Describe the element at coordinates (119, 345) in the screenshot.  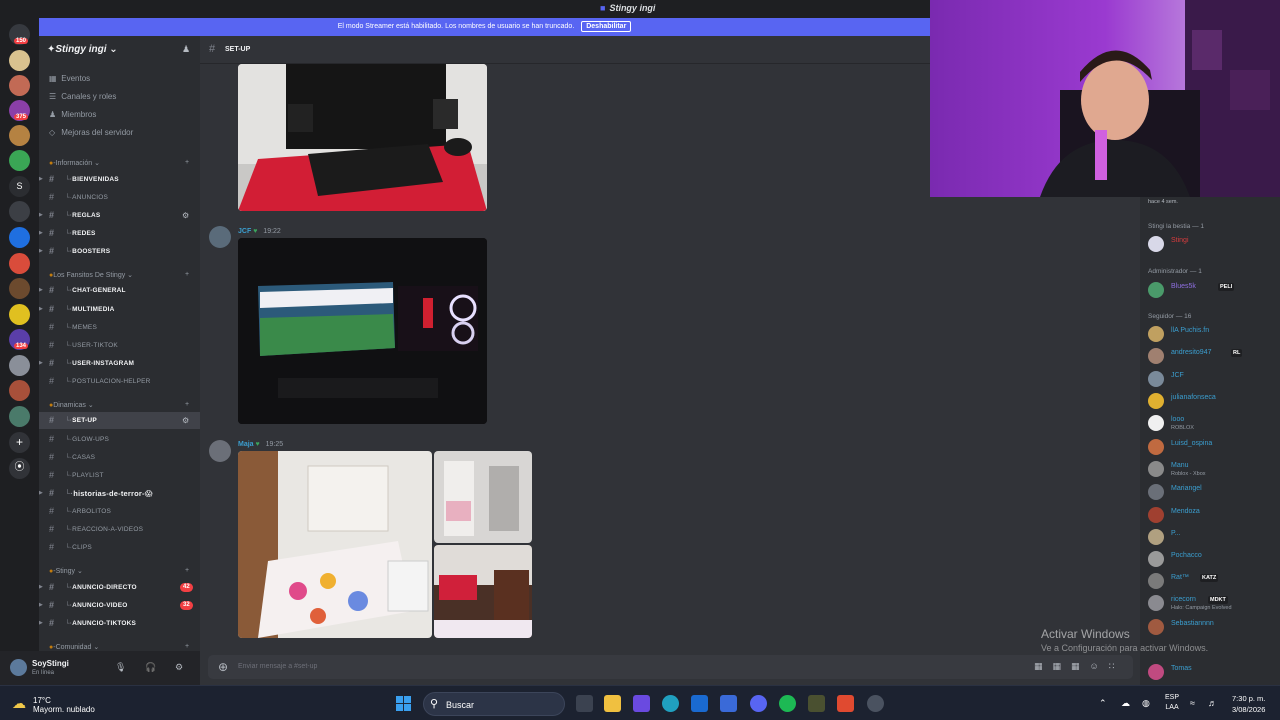
I see `channel-user-tiktok: # user-tiktok` at that location.